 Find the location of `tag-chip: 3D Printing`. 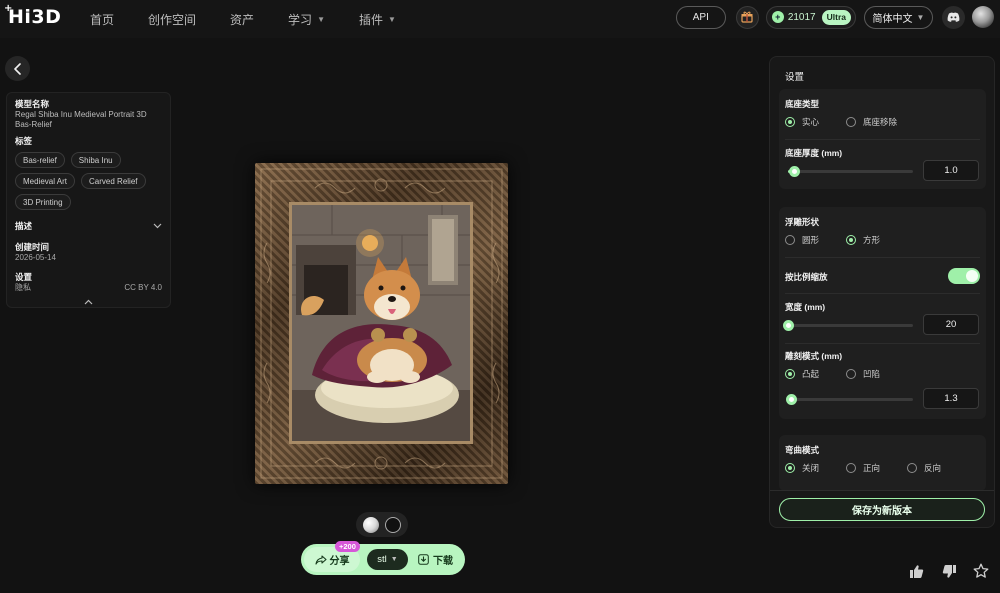

tag-chip: 3D Printing is located at coordinates (43, 202).